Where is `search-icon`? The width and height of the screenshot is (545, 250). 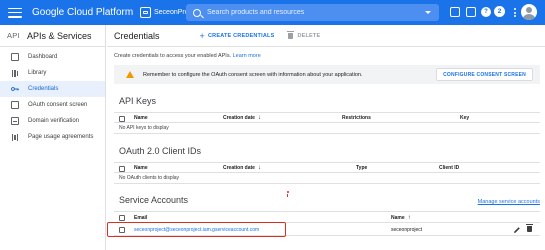 search-icon is located at coordinates (197, 12).